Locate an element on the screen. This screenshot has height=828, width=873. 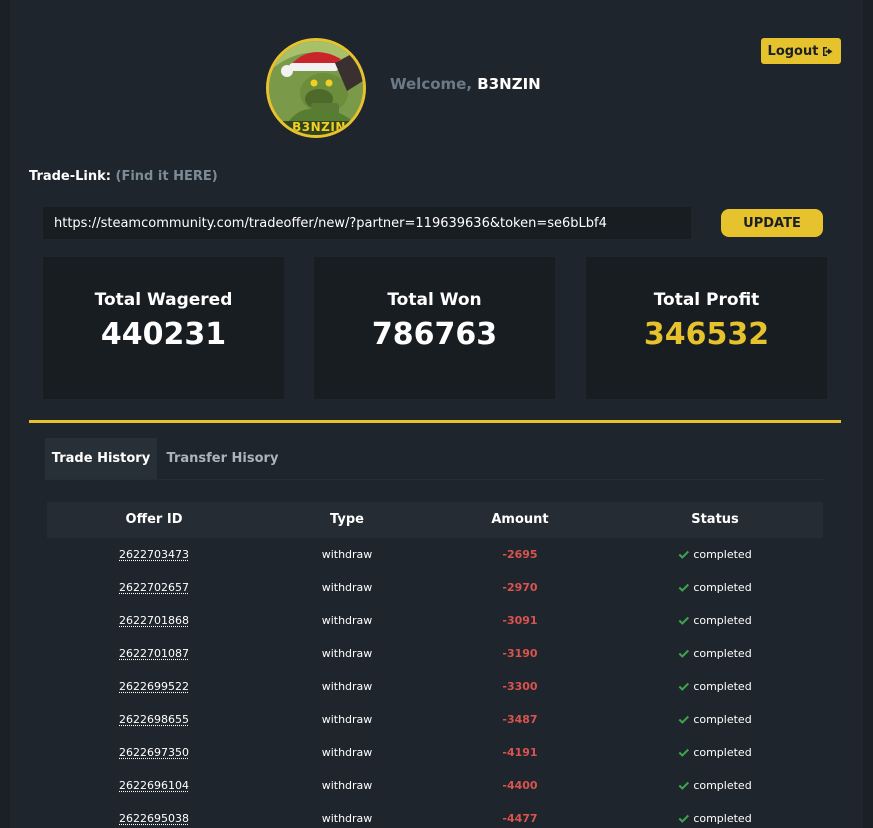
username: B3NZIN is located at coordinates (509, 84).